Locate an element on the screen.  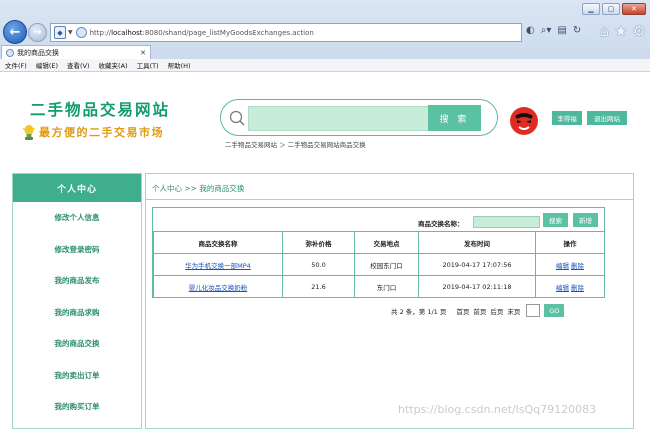
forward-button: → is located at coordinates (37, 32).